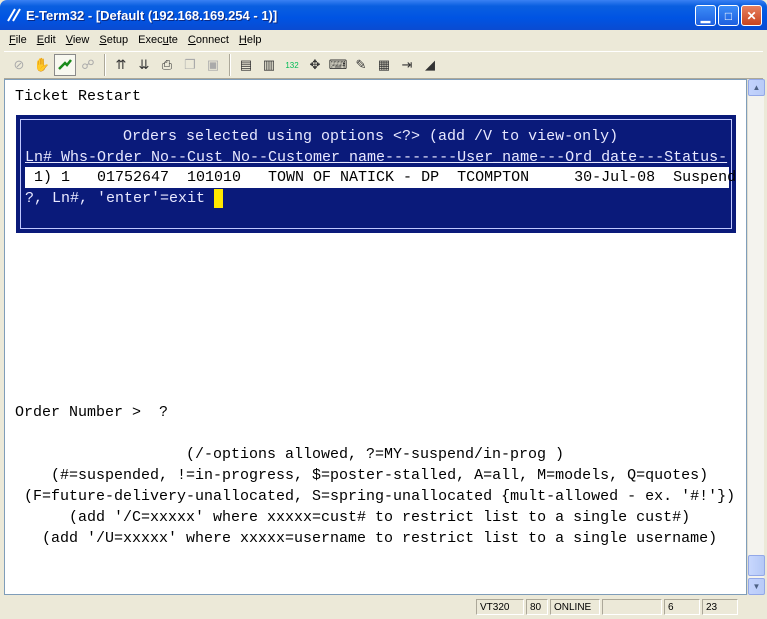 This screenshot has height=619, width=767. What do you see at coordinates (338, 65) in the screenshot?
I see `keyboard-icon: ⌨` at bounding box center [338, 65].